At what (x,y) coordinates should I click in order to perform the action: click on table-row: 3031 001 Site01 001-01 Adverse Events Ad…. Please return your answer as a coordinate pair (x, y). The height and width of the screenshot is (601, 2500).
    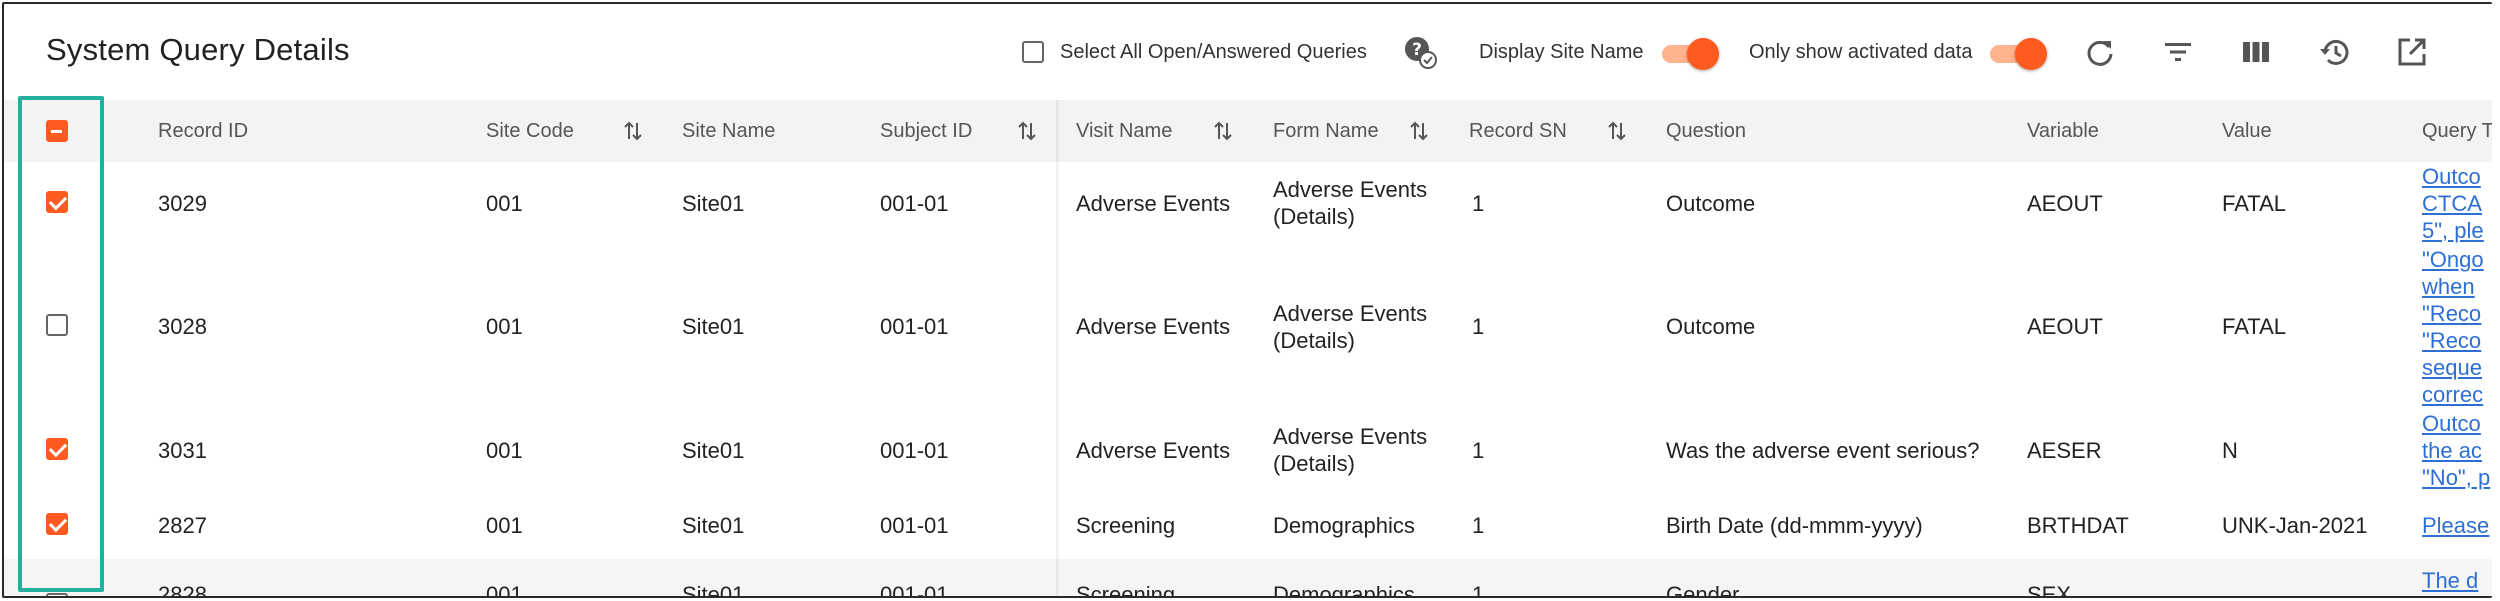
    Looking at the image, I should click on (1248, 450).